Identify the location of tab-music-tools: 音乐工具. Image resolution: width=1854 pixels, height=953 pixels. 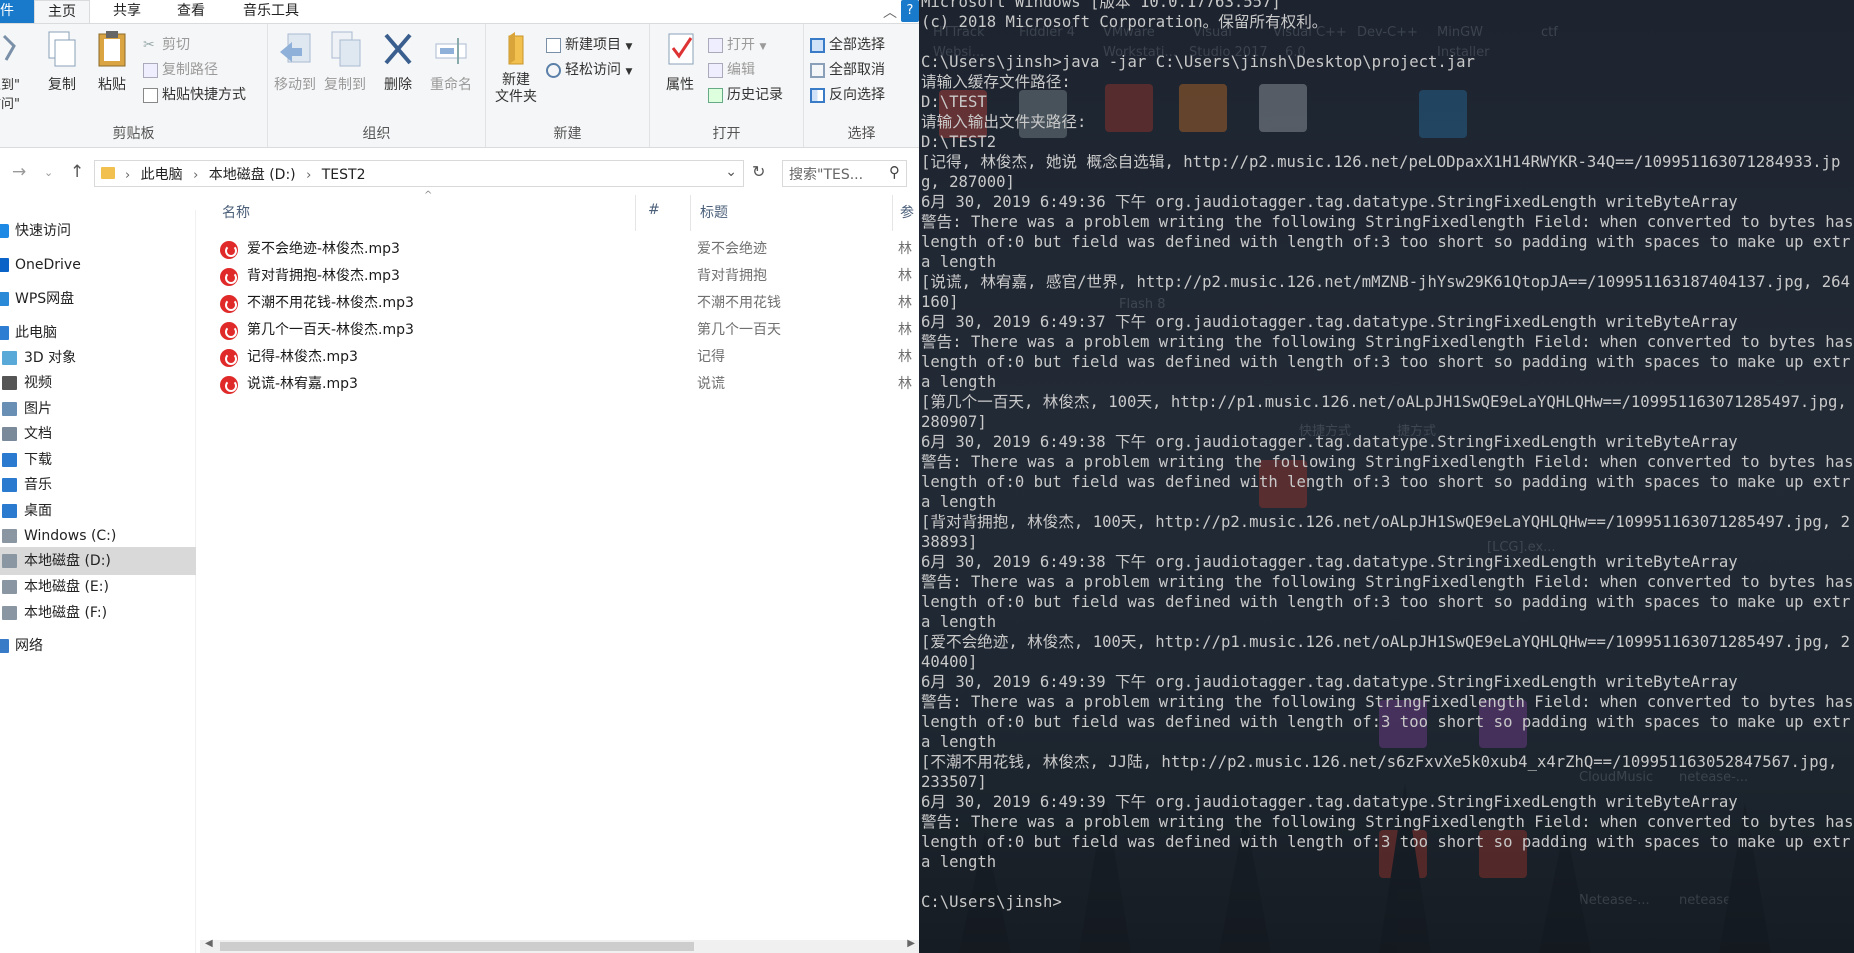
(271, 11).